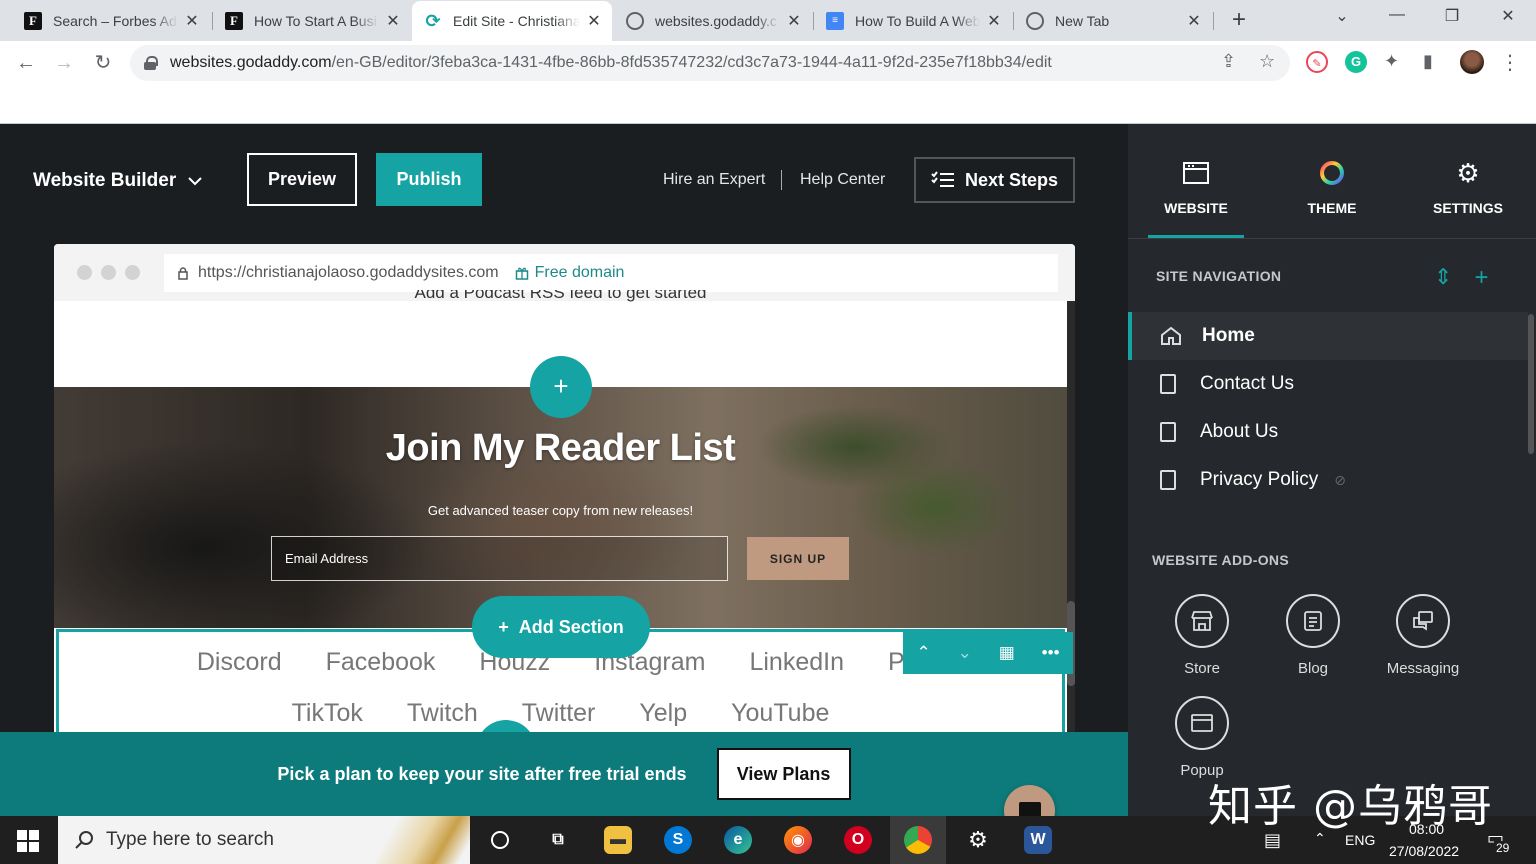 The image size is (1536, 864). What do you see at coordinates (663, 713) in the screenshot?
I see `social-link: Yelp` at bounding box center [663, 713].